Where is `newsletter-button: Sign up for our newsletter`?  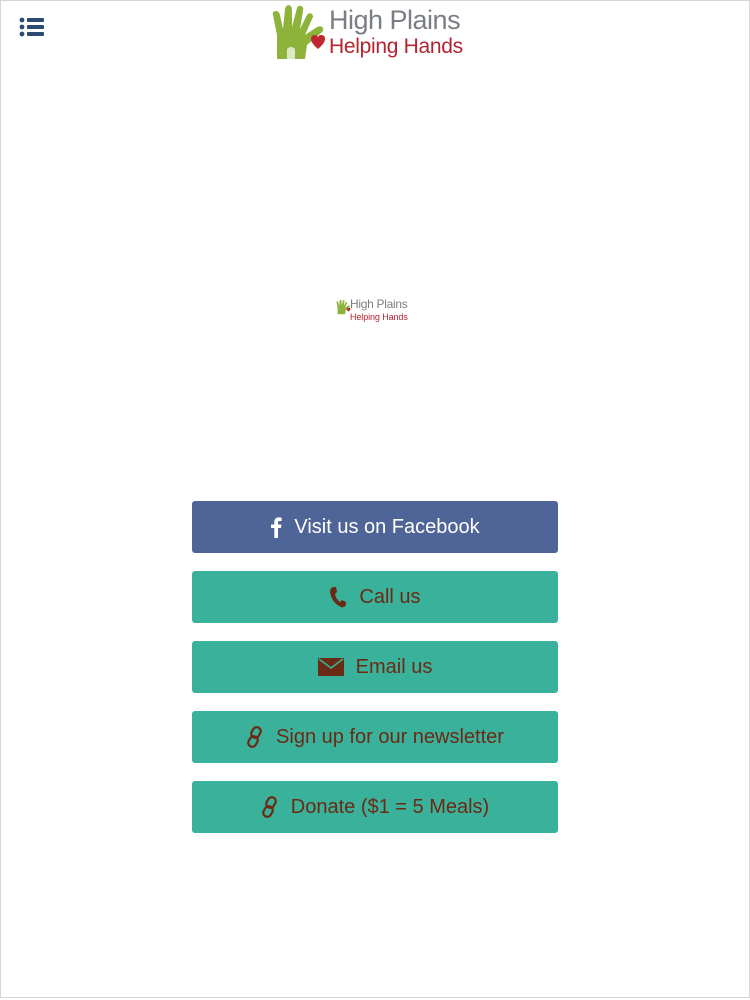 newsletter-button: Sign up for our newsletter is located at coordinates (375, 737).